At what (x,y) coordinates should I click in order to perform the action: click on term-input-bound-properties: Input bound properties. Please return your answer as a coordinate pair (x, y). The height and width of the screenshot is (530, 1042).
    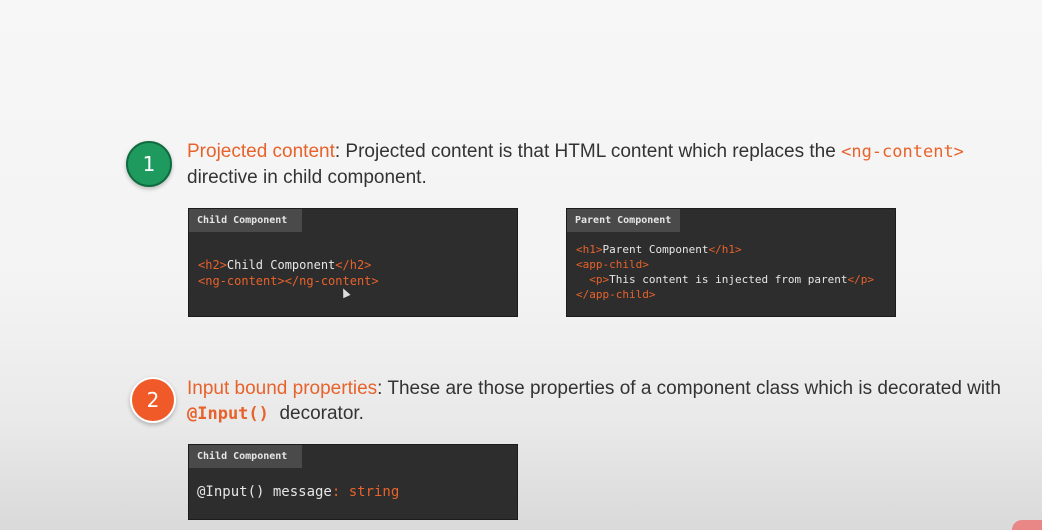
    Looking at the image, I should click on (282, 388).